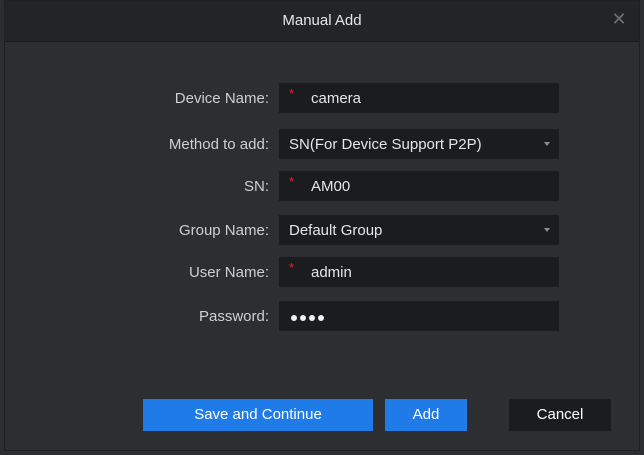 The width and height of the screenshot is (644, 455). I want to click on password-label: Password:, so click(233, 316).